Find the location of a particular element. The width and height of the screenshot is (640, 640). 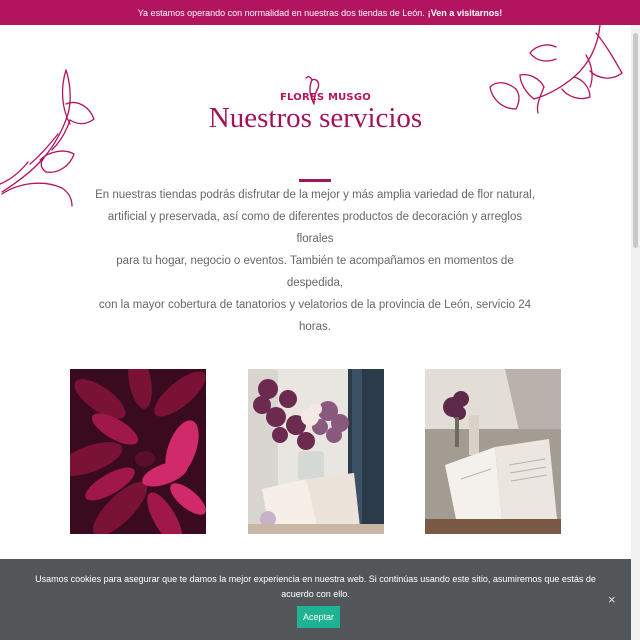

accept-cookies-button: Aceptar is located at coordinates (318, 617).